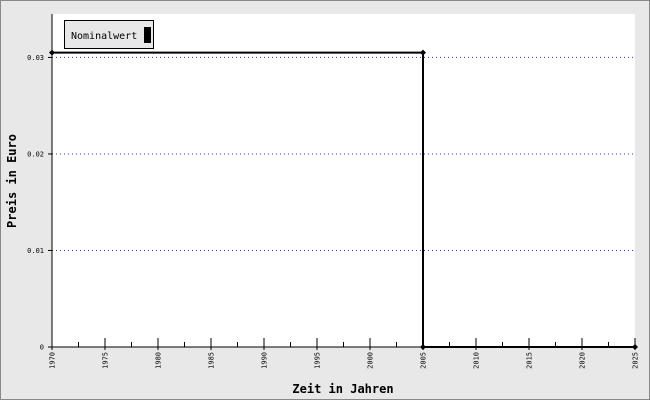  Describe the element at coordinates (342, 389) in the screenshot. I see `x-axis-title: Zeit in Jahren` at that location.